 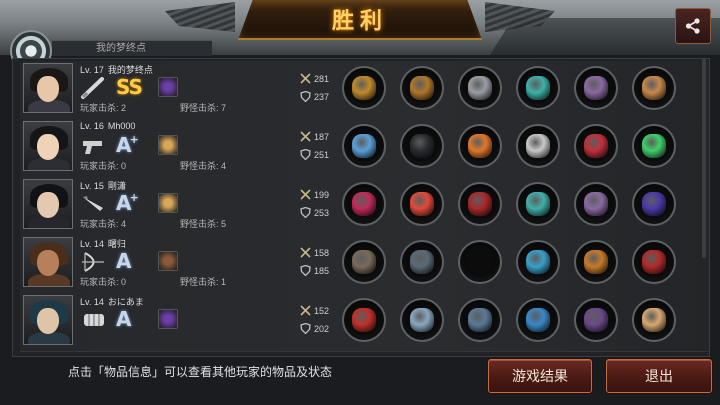 I want to click on share-icon, so click(x=692, y=26).